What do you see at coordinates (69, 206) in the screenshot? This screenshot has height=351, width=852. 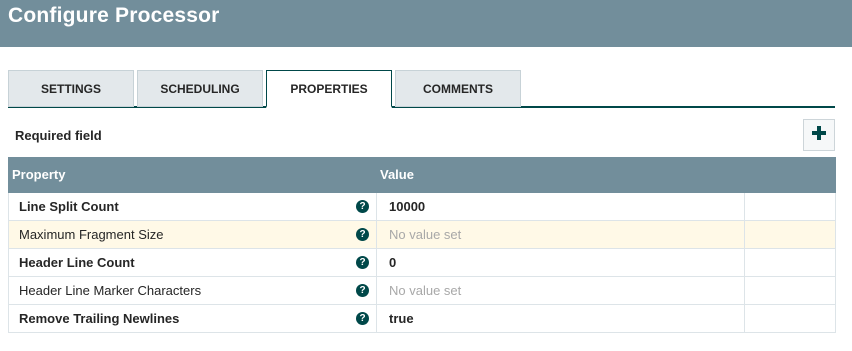 I see `property-name: Line Split Count` at bounding box center [69, 206].